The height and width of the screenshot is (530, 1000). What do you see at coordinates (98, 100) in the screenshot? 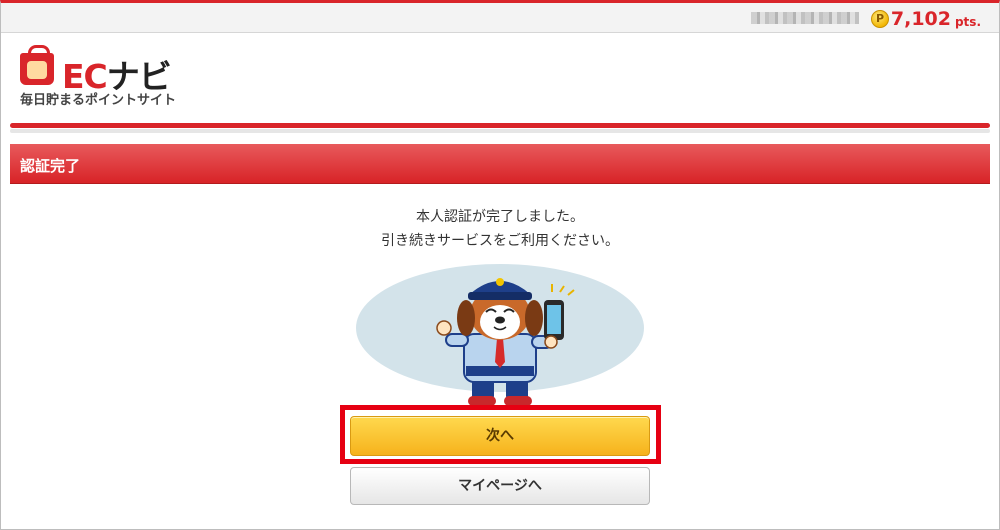
I see `logo-tagline: 毎日貯まるポイントサイト` at bounding box center [98, 100].